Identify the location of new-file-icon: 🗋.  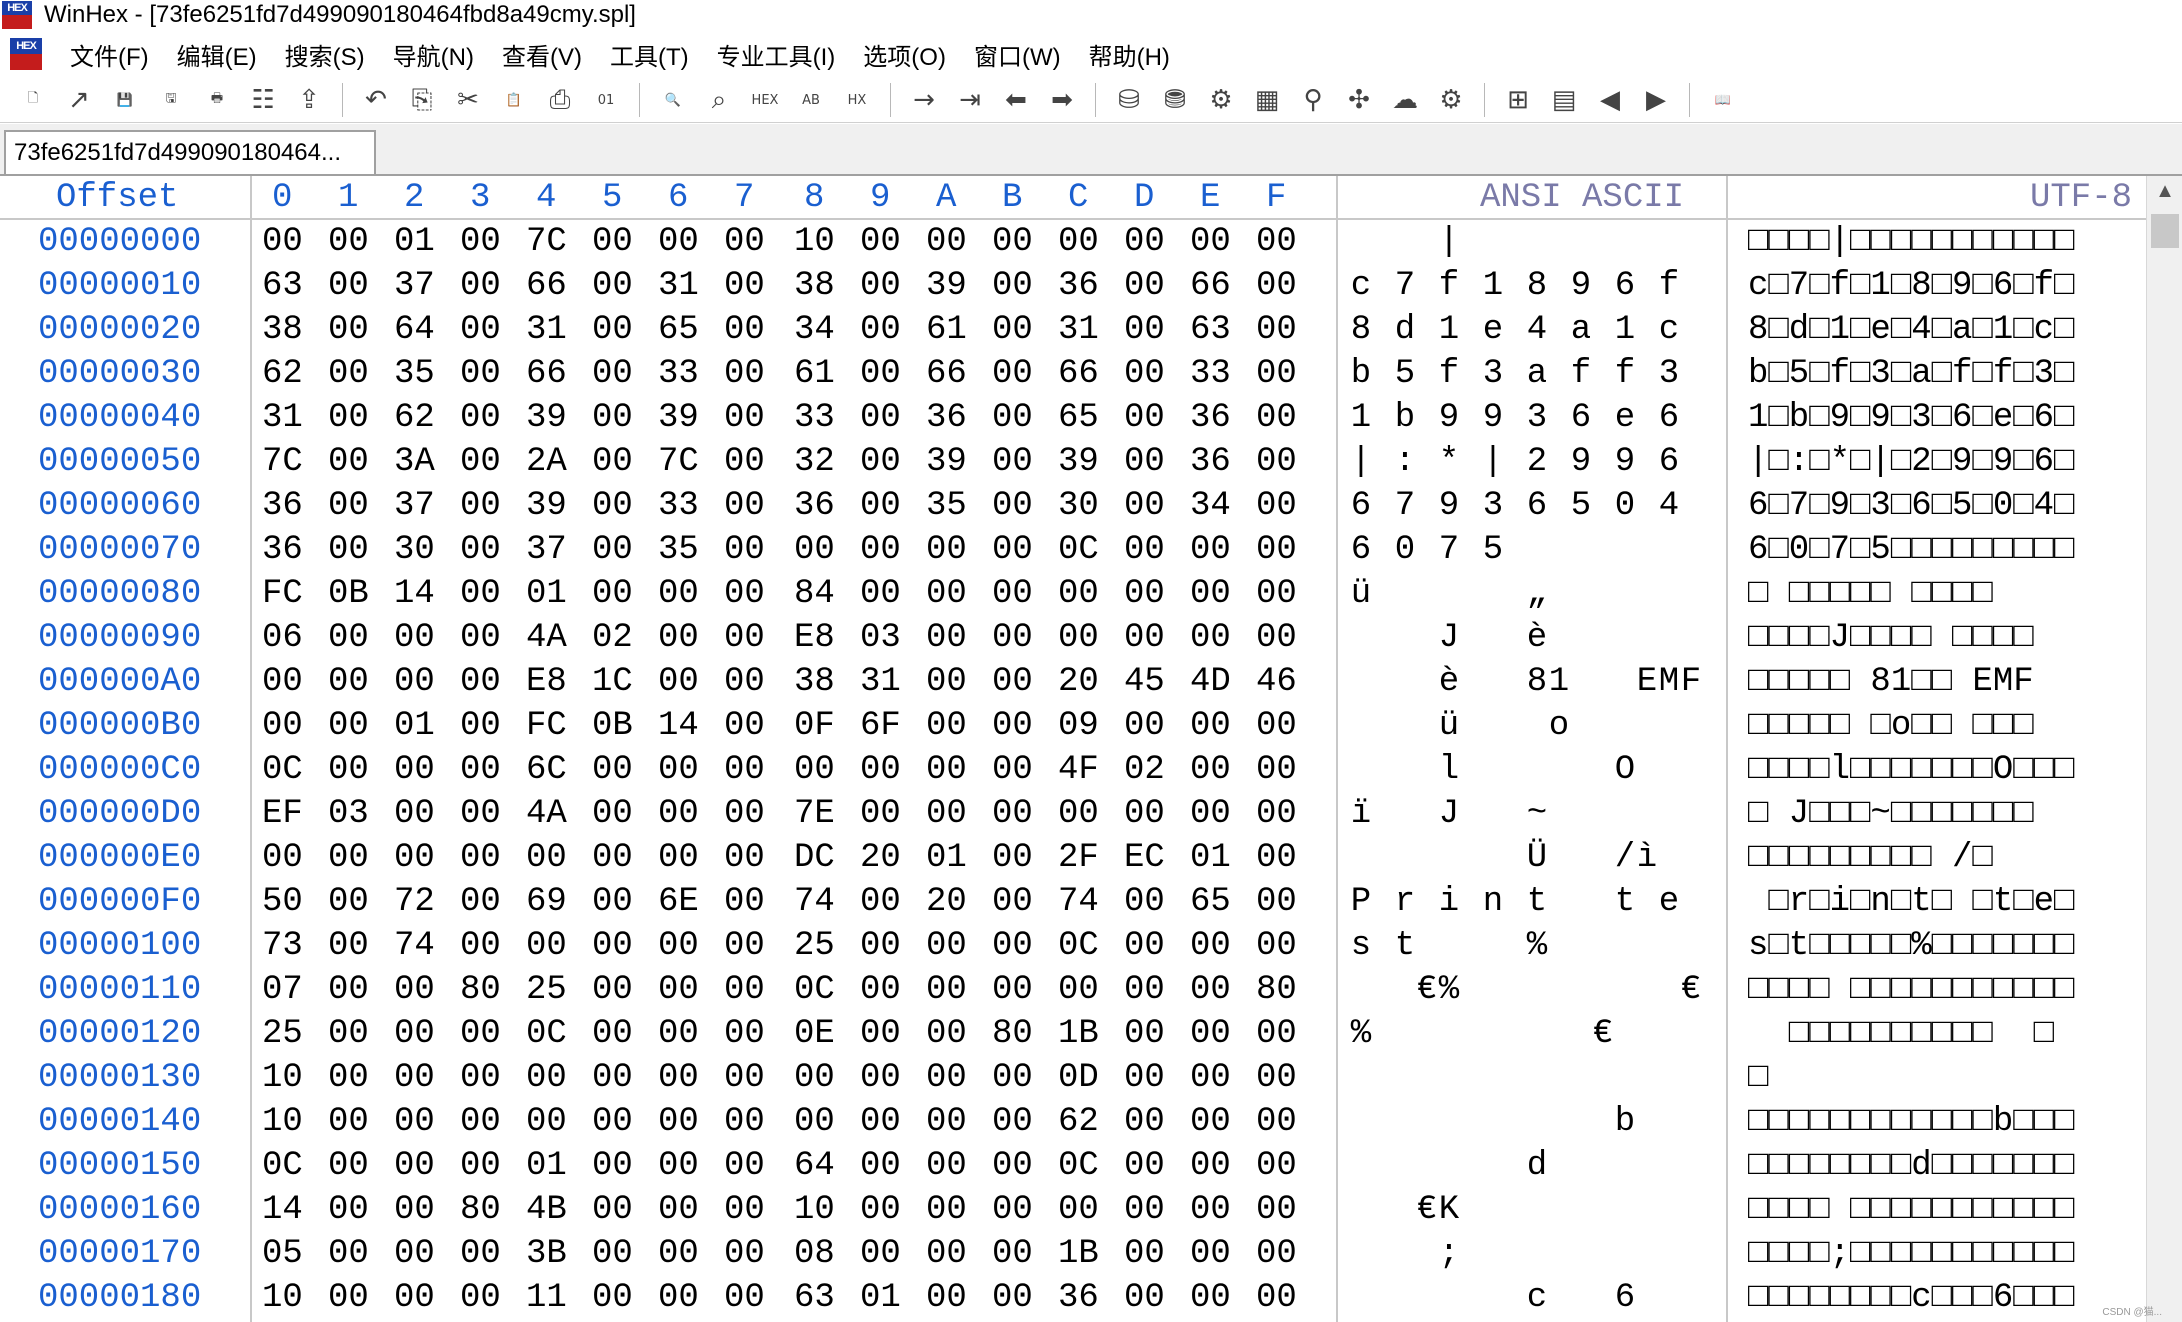
(33, 100).